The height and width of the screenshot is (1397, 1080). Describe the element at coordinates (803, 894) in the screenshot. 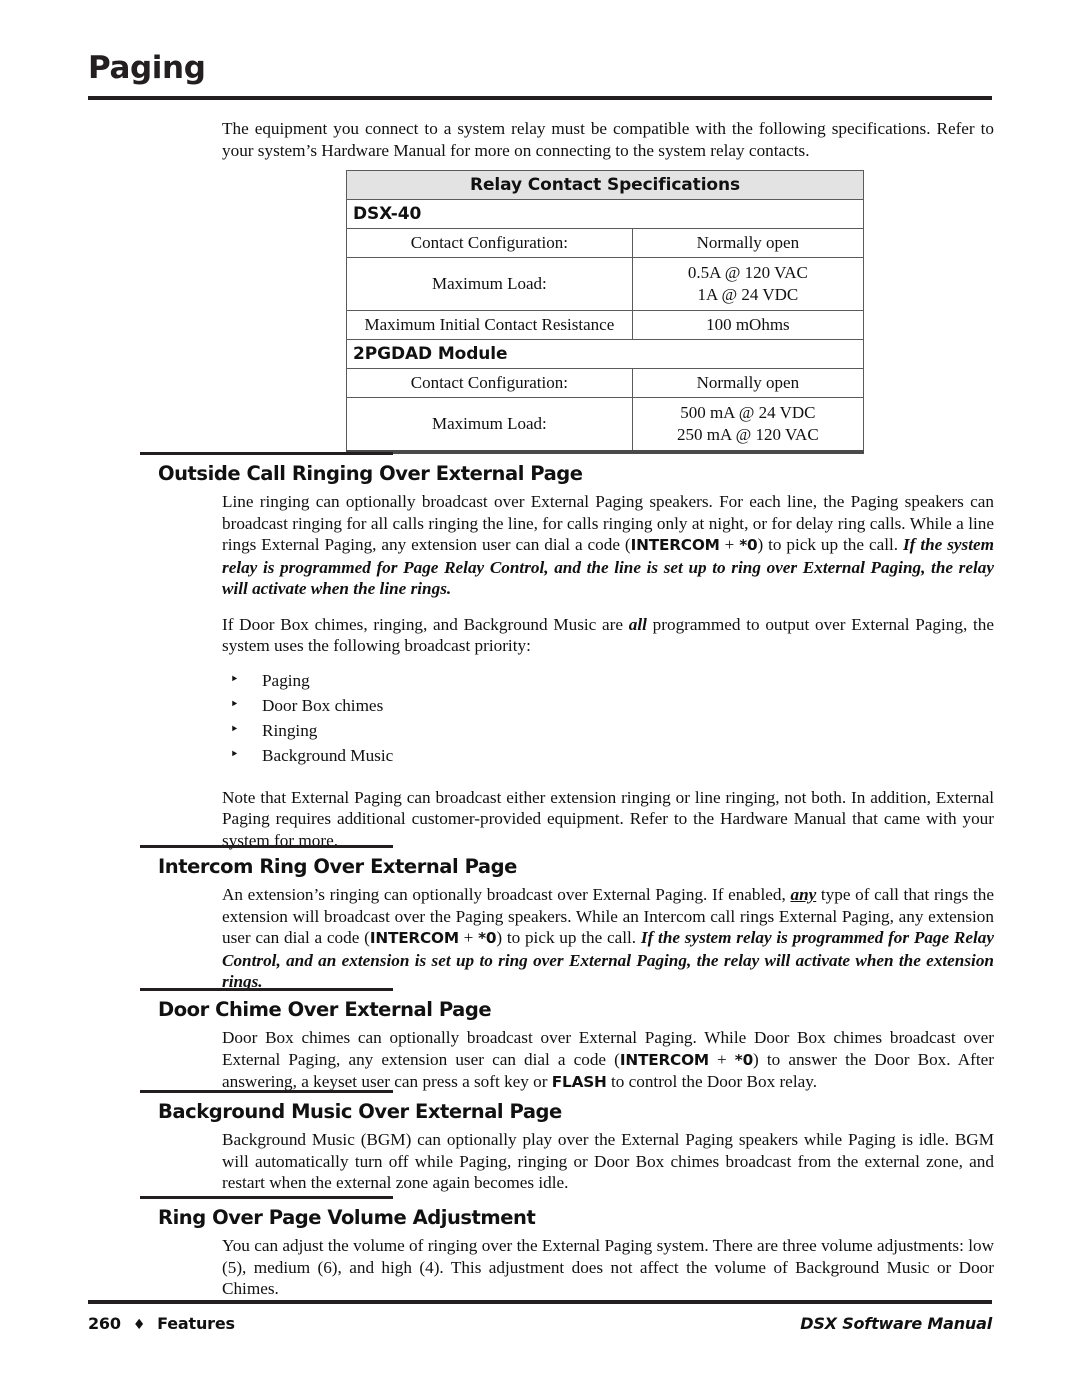

I see `emphasis-underline-run: any` at that location.